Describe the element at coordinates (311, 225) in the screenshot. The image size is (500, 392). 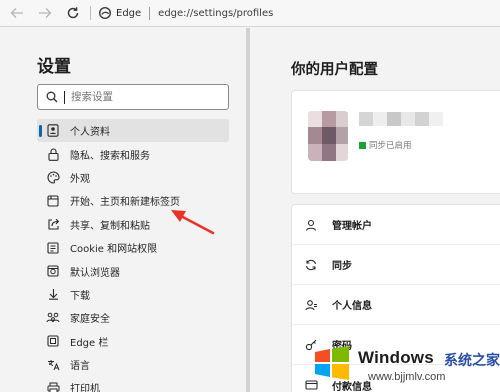
I see `account-icon` at that location.